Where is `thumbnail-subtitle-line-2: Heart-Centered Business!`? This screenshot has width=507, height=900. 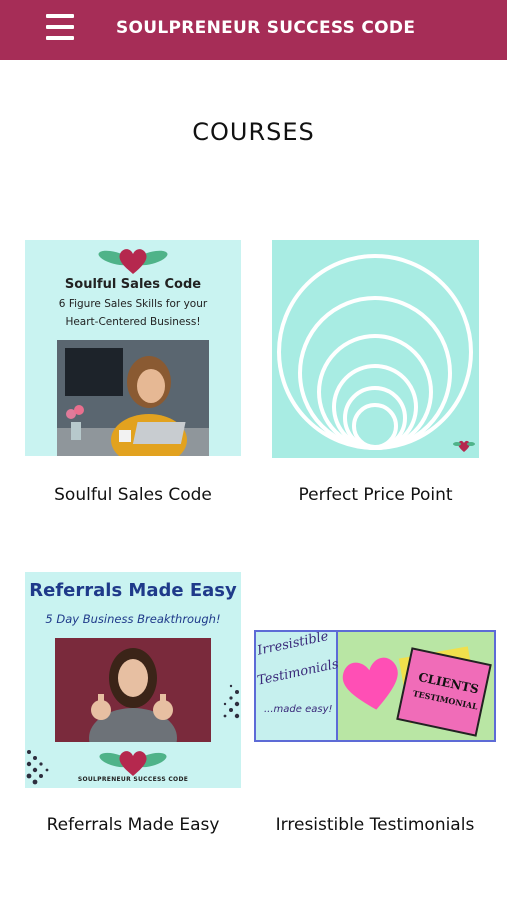 thumbnail-subtitle-line-2: Heart-Centered Business! is located at coordinates (133, 322).